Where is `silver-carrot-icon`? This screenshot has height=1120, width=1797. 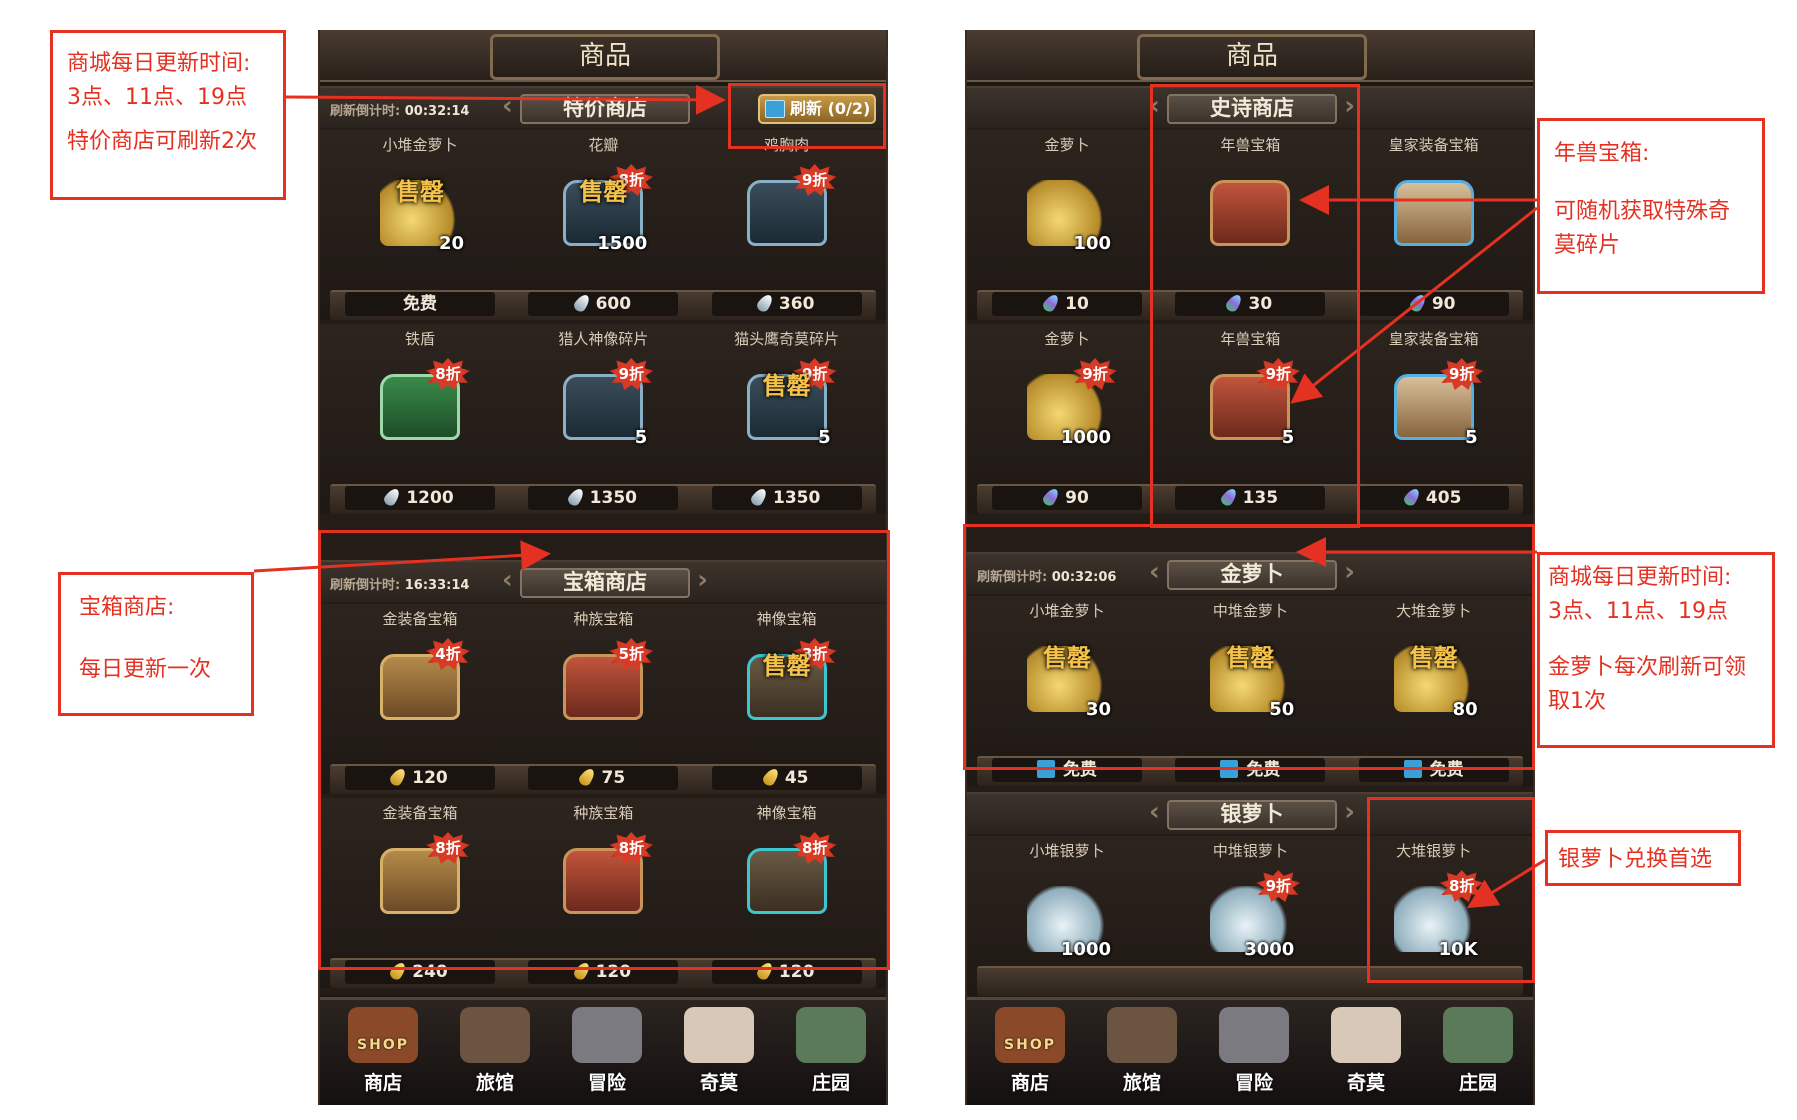
silver-carrot-icon is located at coordinates (575, 497).